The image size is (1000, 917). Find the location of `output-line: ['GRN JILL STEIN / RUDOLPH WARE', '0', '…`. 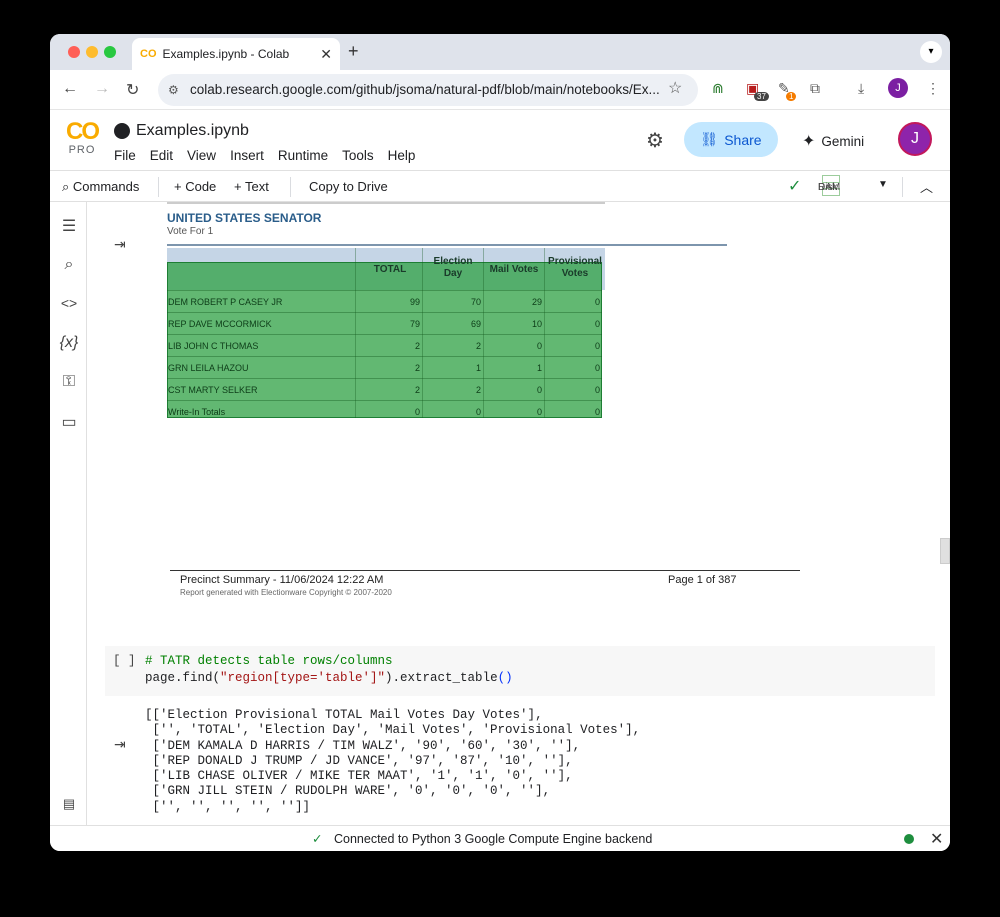

output-line: ['GRN JILL STEIN / RUDOLPH WARE', '0', '… is located at coordinates (348, 791).